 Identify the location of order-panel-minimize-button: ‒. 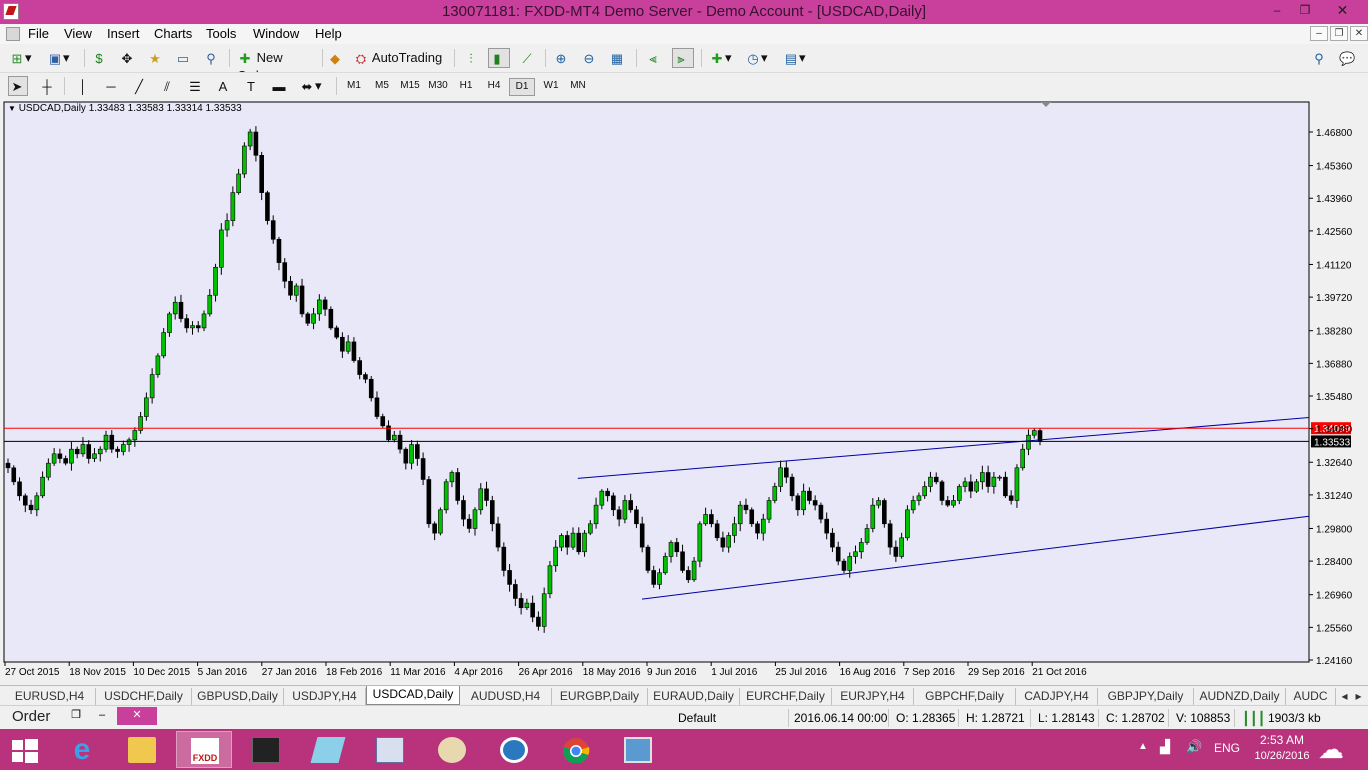
(102, 716).